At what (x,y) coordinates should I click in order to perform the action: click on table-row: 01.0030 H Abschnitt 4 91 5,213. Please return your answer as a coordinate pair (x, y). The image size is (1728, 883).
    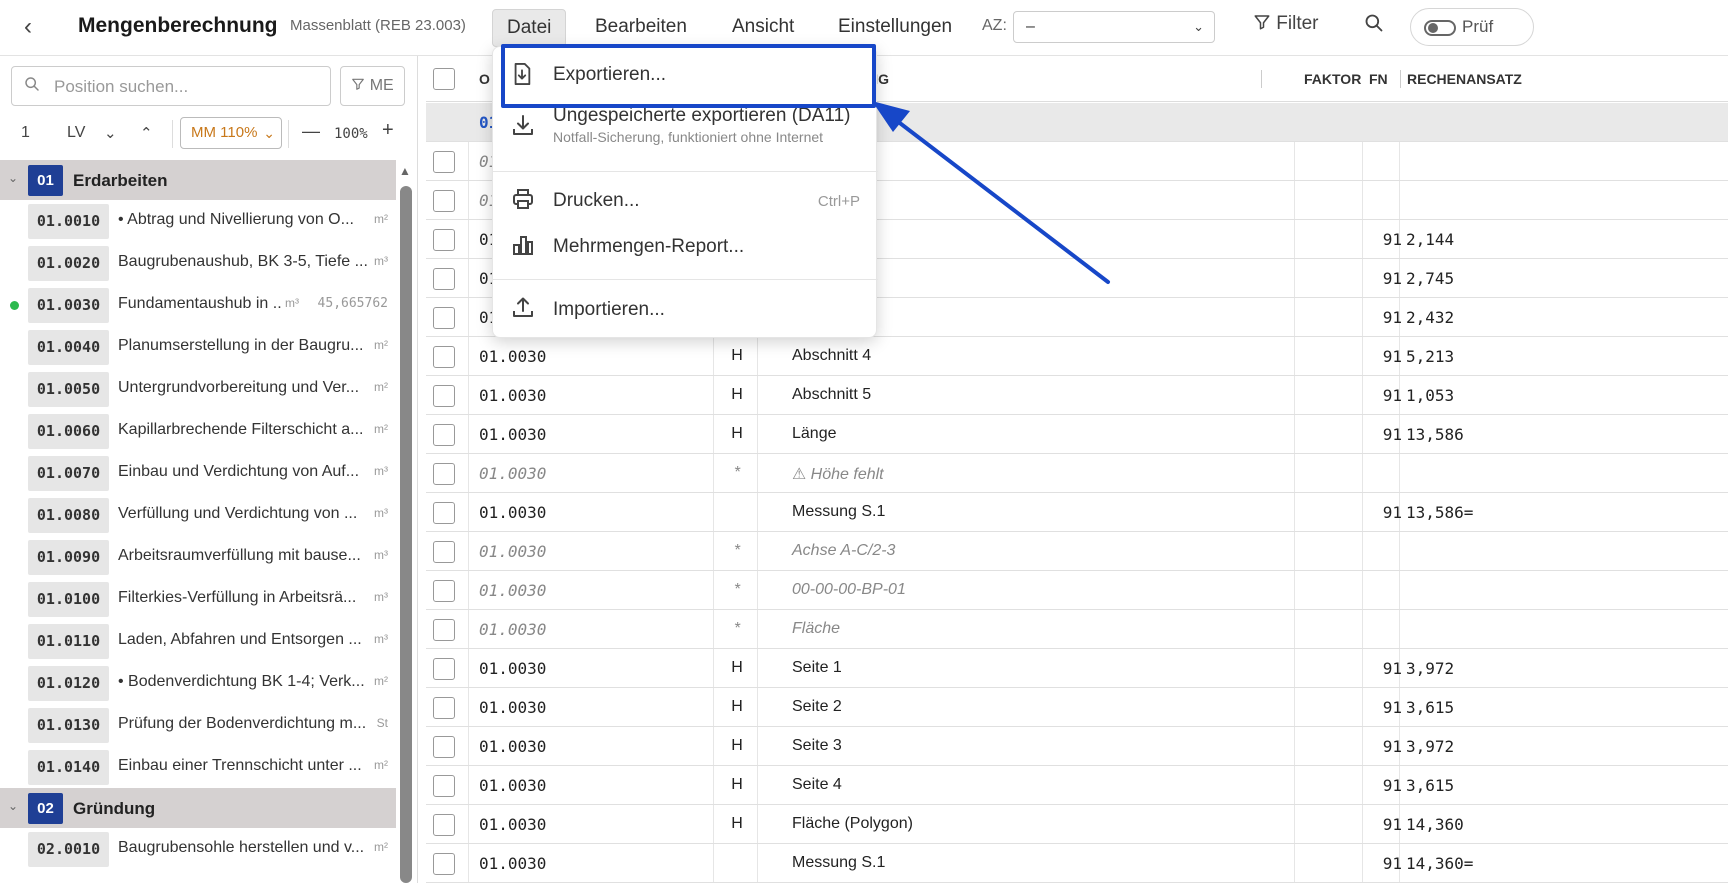
    Looking at the image, I should click on (1077, 356).